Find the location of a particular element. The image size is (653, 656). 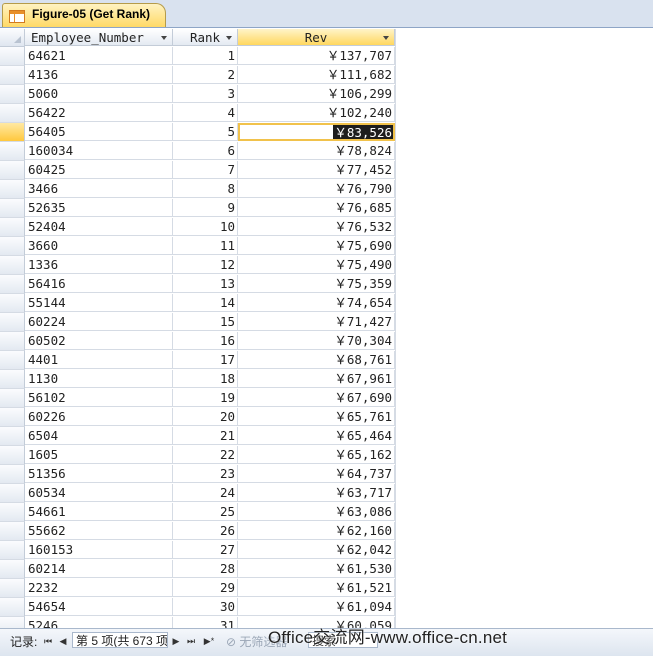

cell-rev: ￥63,717 is located at coordinates (316, 493).